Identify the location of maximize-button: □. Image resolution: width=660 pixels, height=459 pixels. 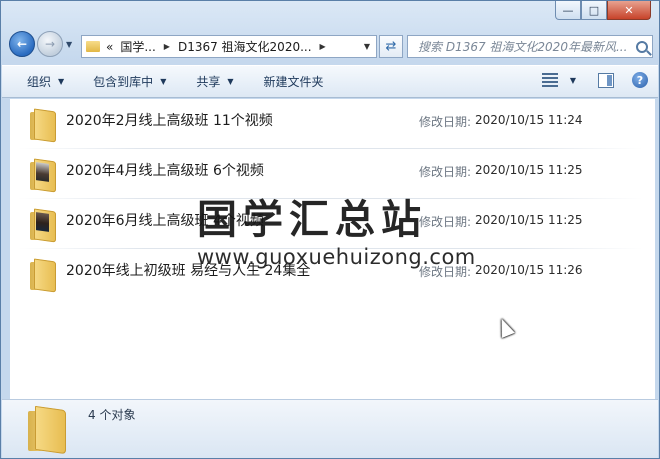
(594, 10).